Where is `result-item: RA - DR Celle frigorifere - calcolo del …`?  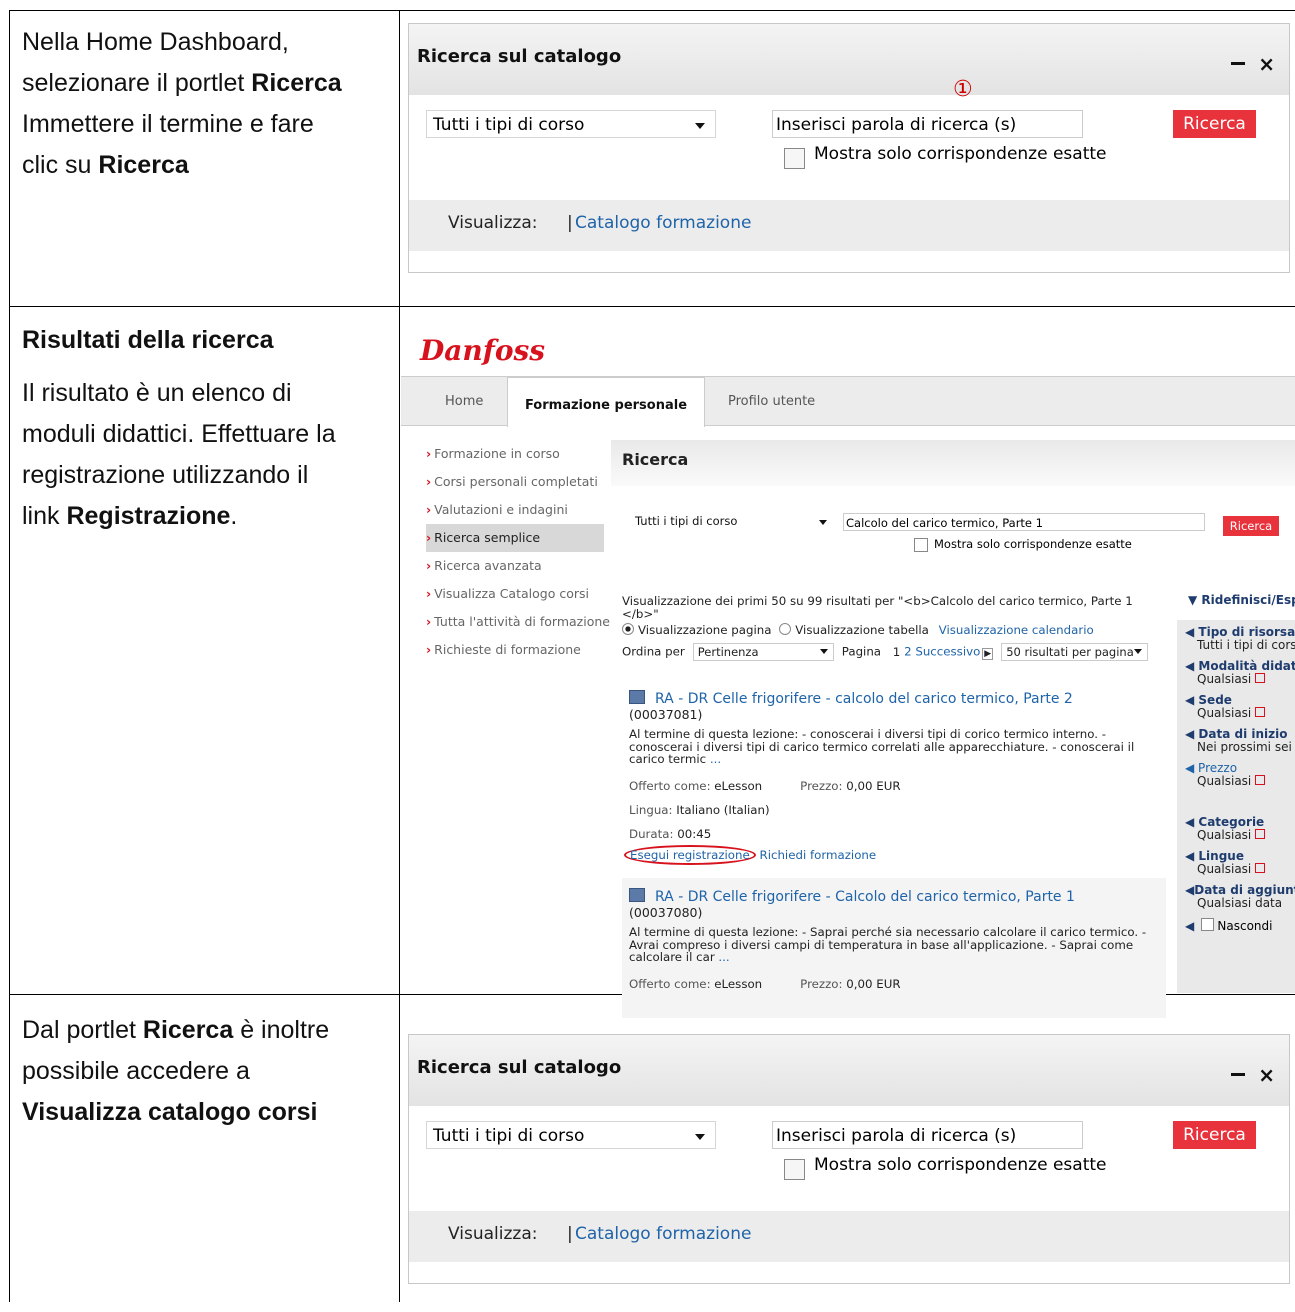 result-item: RA - DR Celle frigorifere - calcolo del … is located at coordinates (891, 777).